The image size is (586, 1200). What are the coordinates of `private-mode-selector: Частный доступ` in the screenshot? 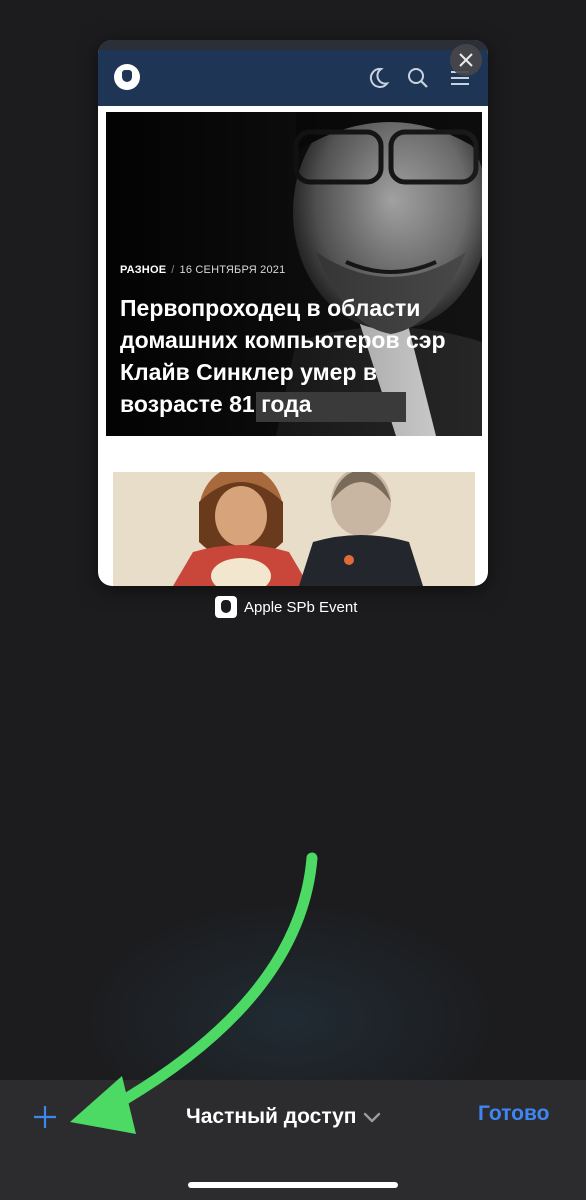 It's located at (283, 1117).